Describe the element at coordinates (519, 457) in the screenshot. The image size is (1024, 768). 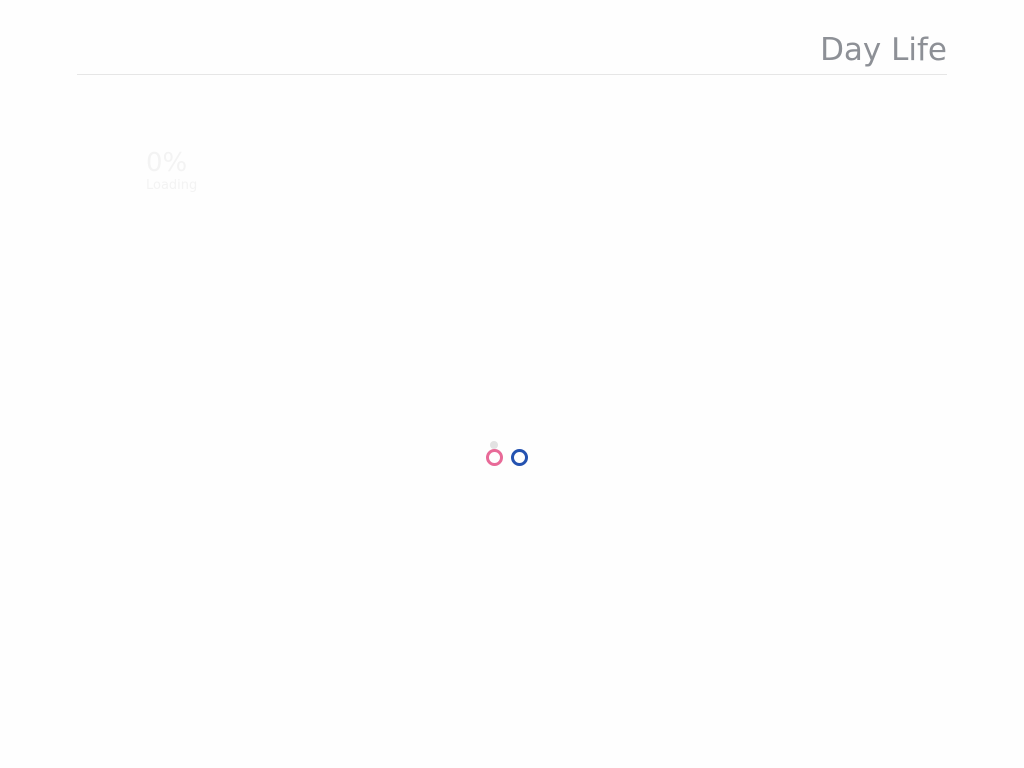
I see `loader-blue-ring-icon` at that location.